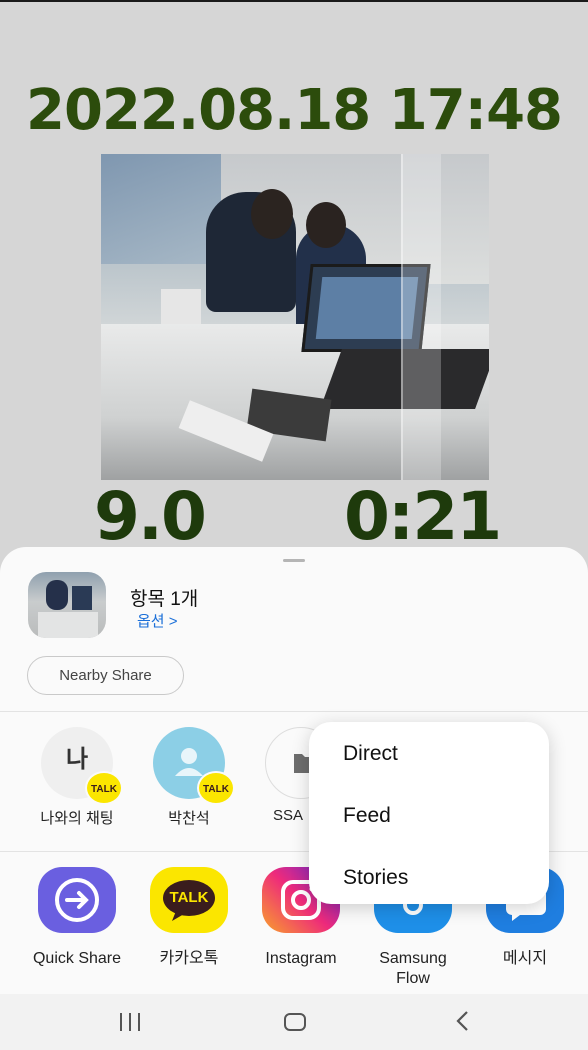 The width and height of the screenshot is (588, 1050). I want to click on app-label: 카카오톡, so click(189, 958).